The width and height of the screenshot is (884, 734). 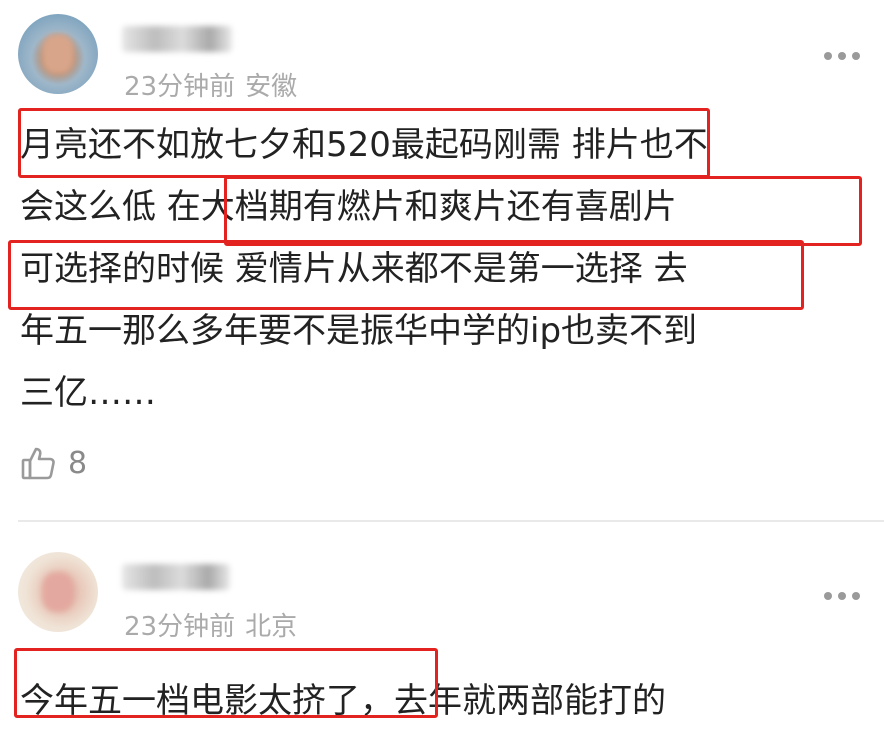 I want to click on comment-location: 安徽, so click(x=271, y=87).